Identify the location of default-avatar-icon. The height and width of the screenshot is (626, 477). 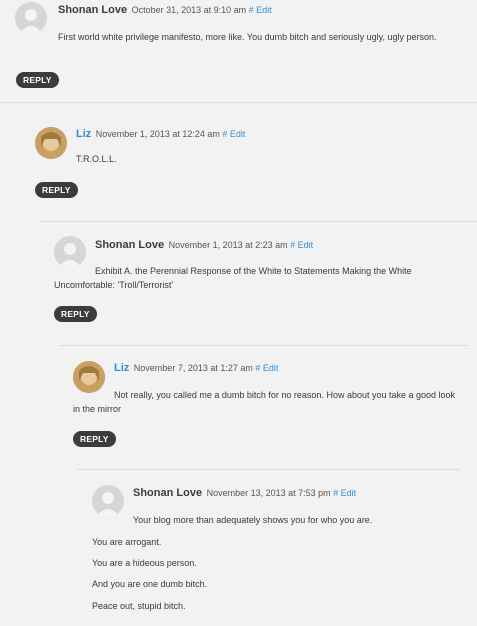
(108, 504).